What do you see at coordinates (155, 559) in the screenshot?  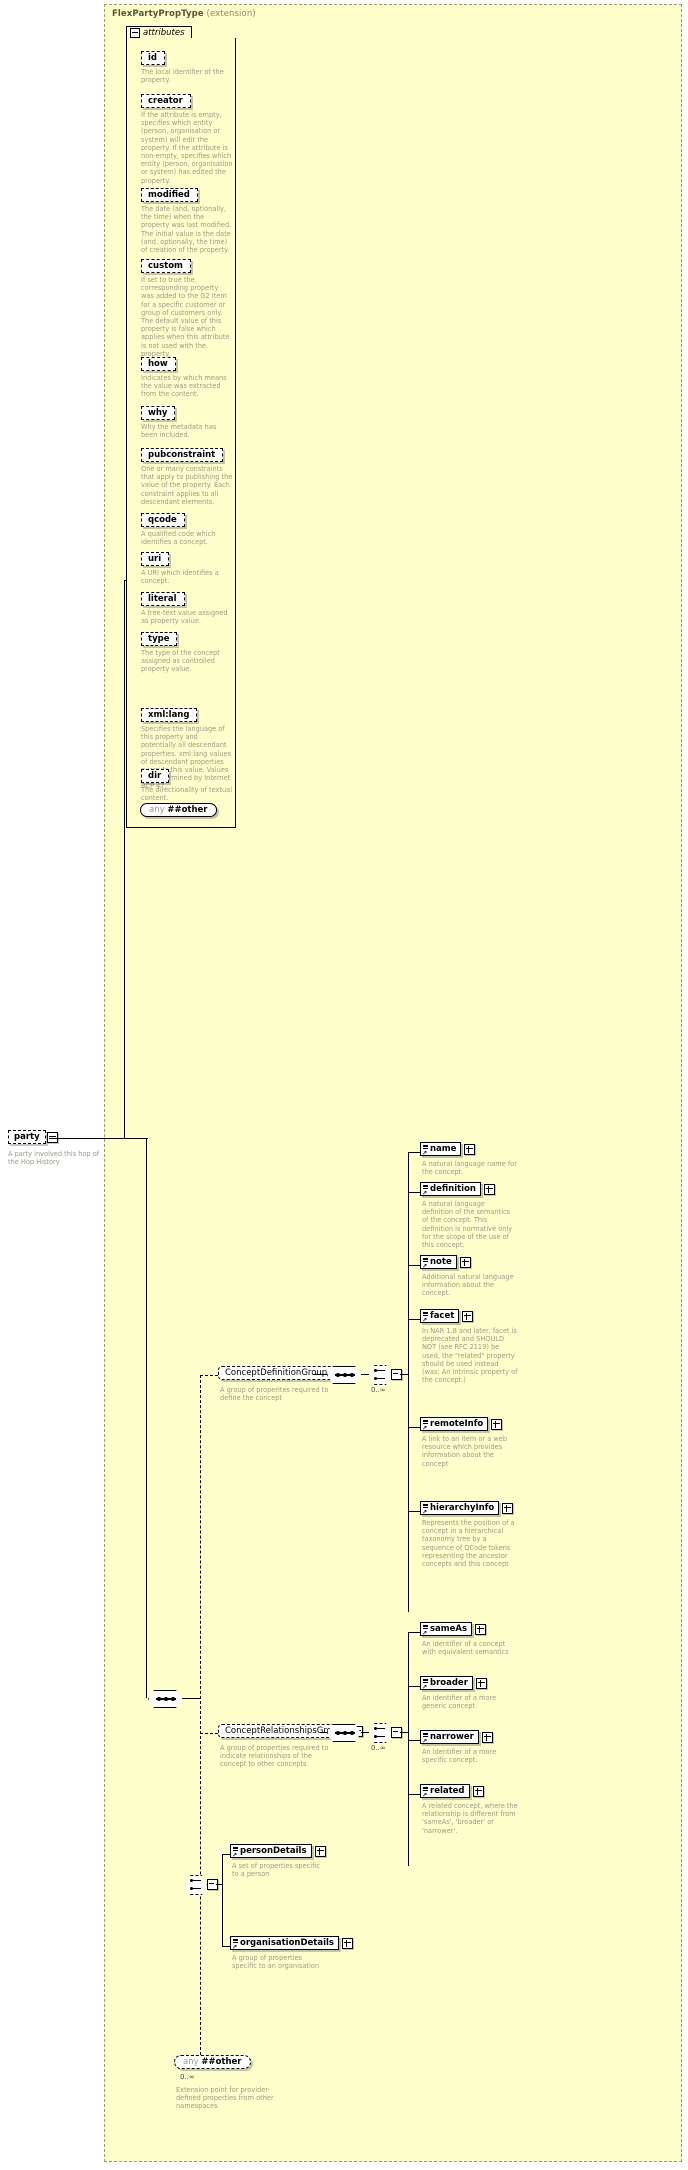 I see `attribute-name: uri` at bounding box center [155, 559].